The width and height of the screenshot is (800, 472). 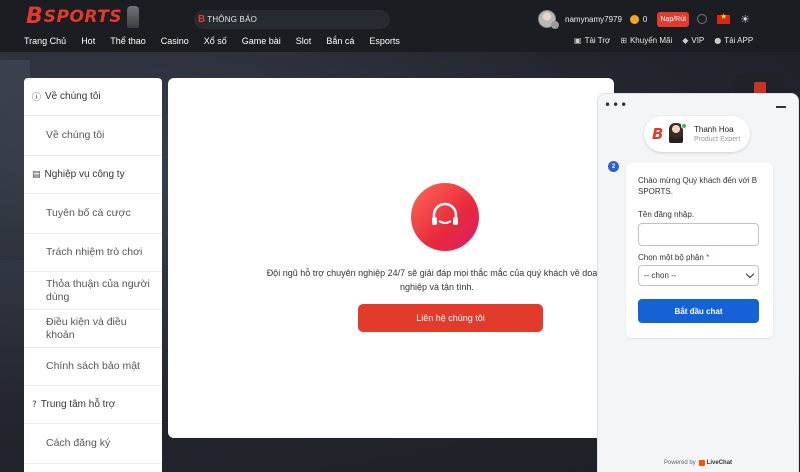 I want to click on chevron-down-icon, so click(x=750, y=274).